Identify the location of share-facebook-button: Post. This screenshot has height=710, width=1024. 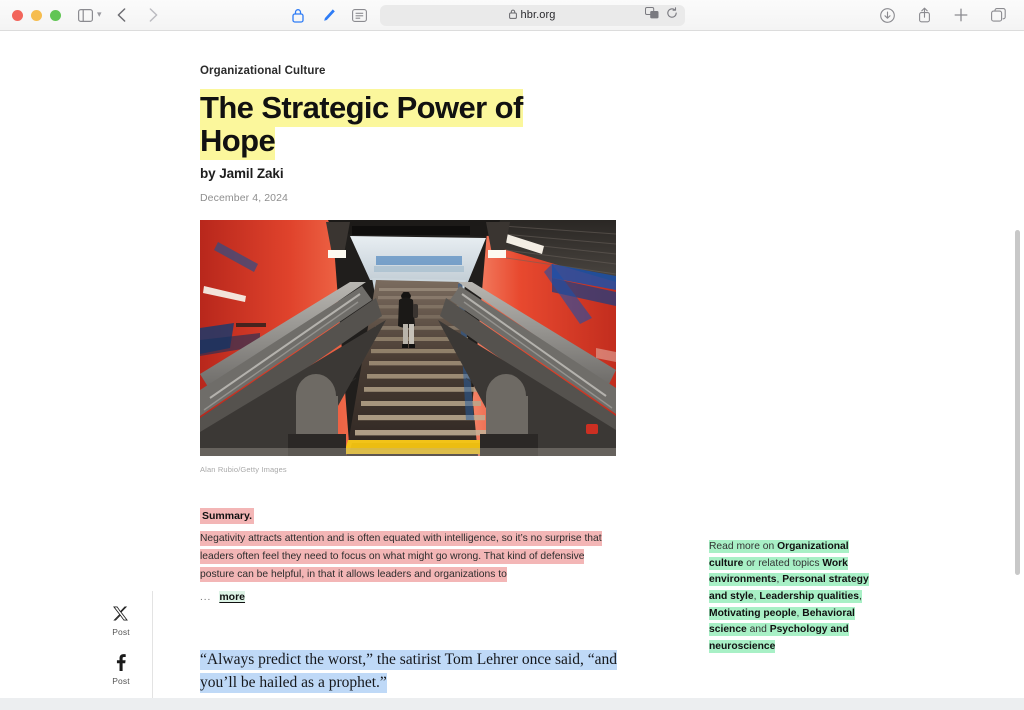
(121, 670).